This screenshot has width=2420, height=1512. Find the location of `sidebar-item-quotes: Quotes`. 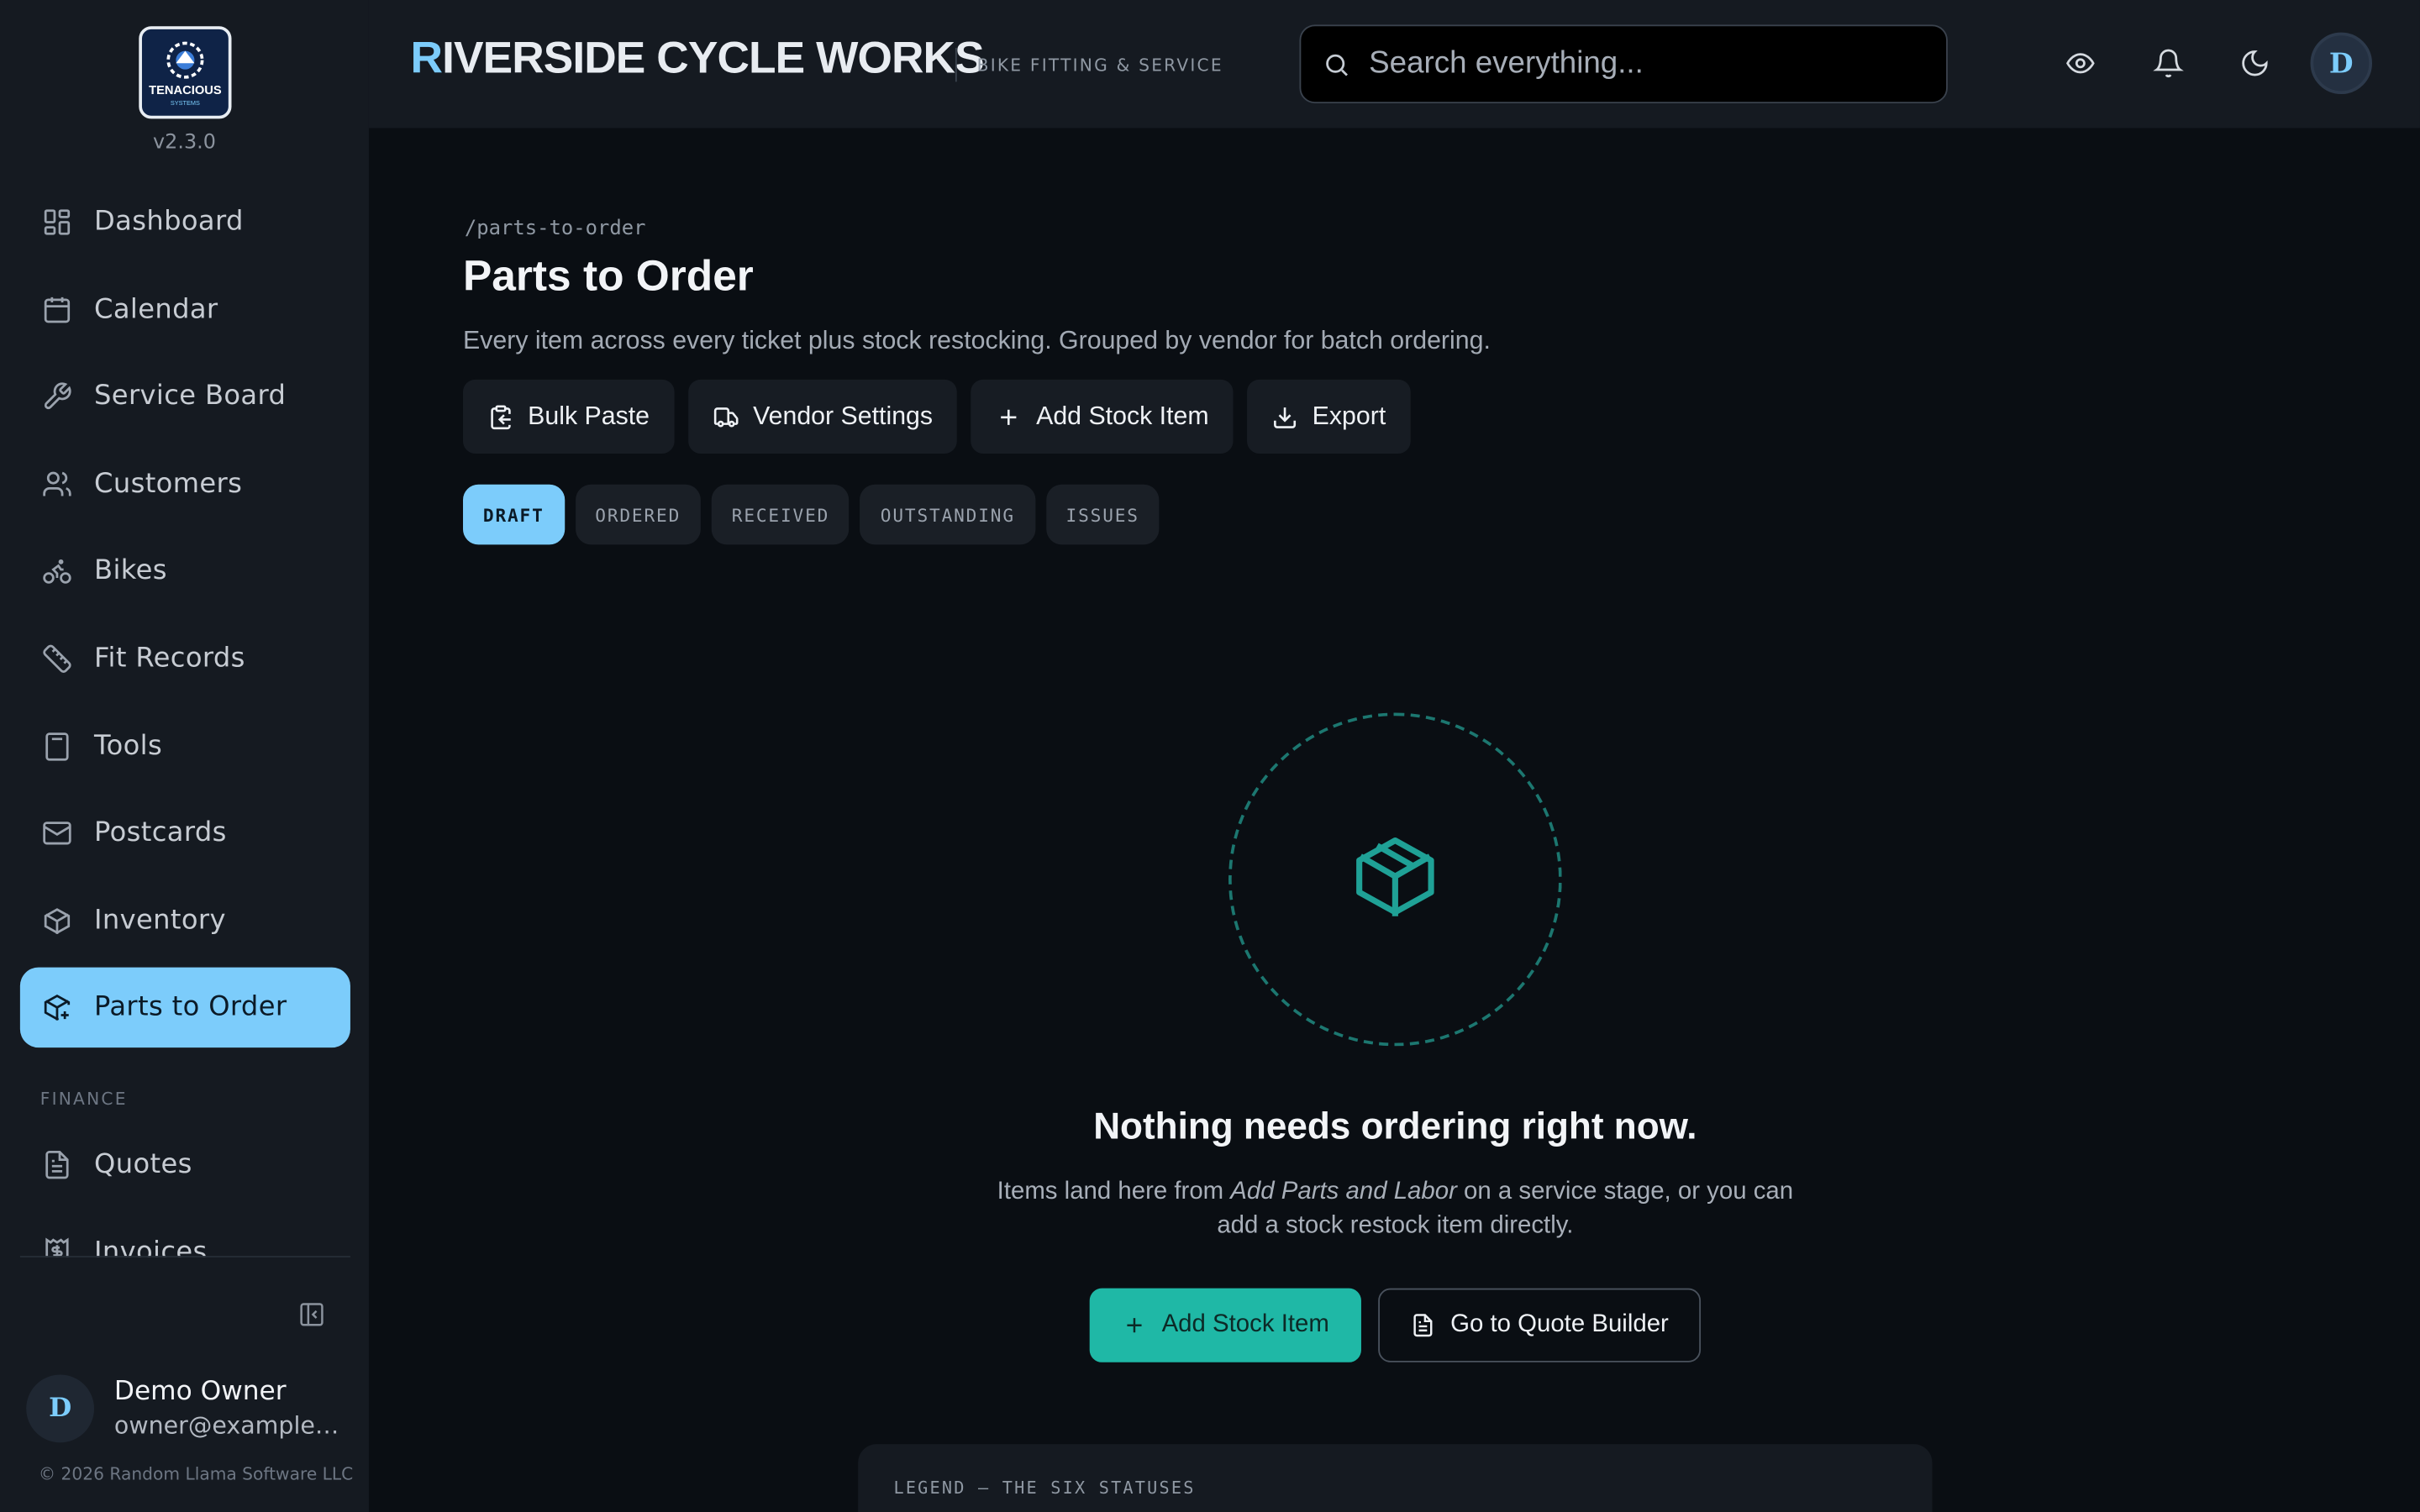

sidebar-item-quotes: Quotes is located at coordinates (185, 1165).